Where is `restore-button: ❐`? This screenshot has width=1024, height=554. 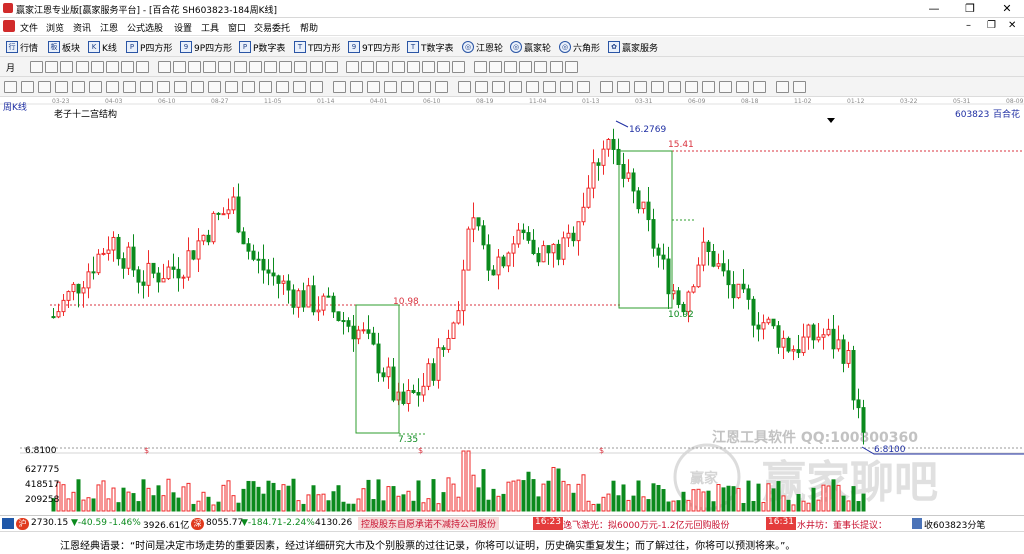
restore-button: ❐ is located at coordinates (970, 9).